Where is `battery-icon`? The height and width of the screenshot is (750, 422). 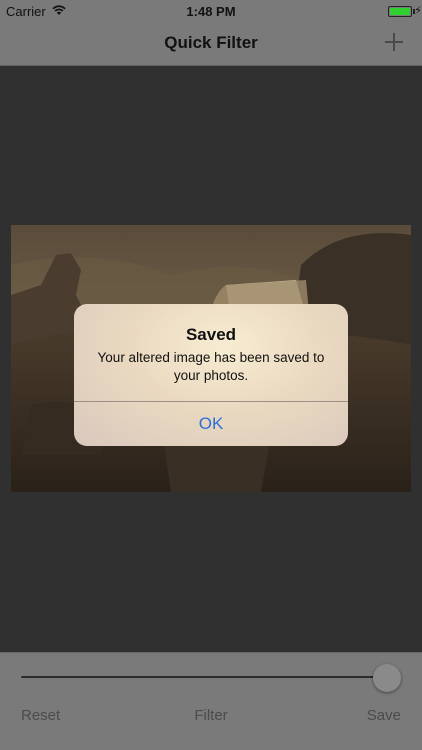
battery-icon is located at coordinates (400, 11).